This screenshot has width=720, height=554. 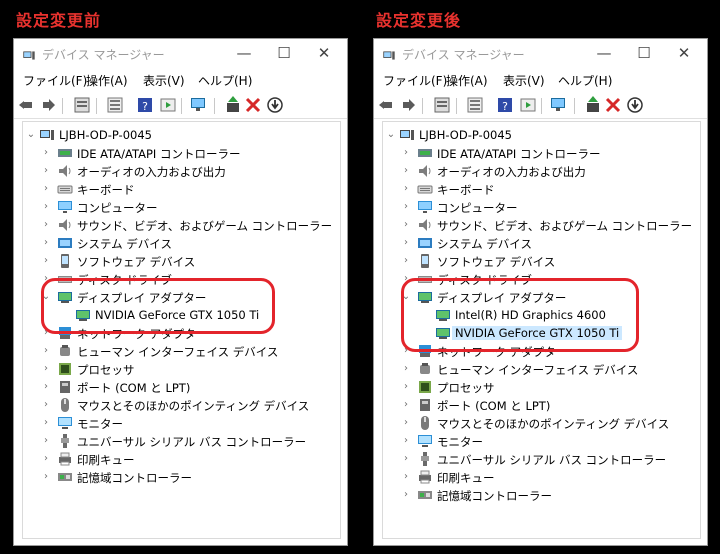 What do you see at coordinates (106, 460) in the screenshot?
I see `tree-category-label: 印刷キュー` at bounding box center [106, 460].